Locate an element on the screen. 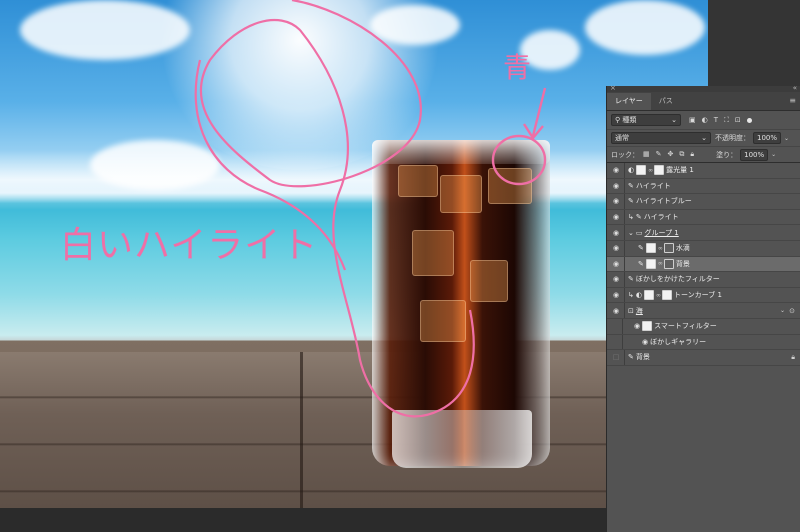 This screenshot has height=532, width=800. lock-transparent-icon: ▦ is located at coordinates (646, 154).